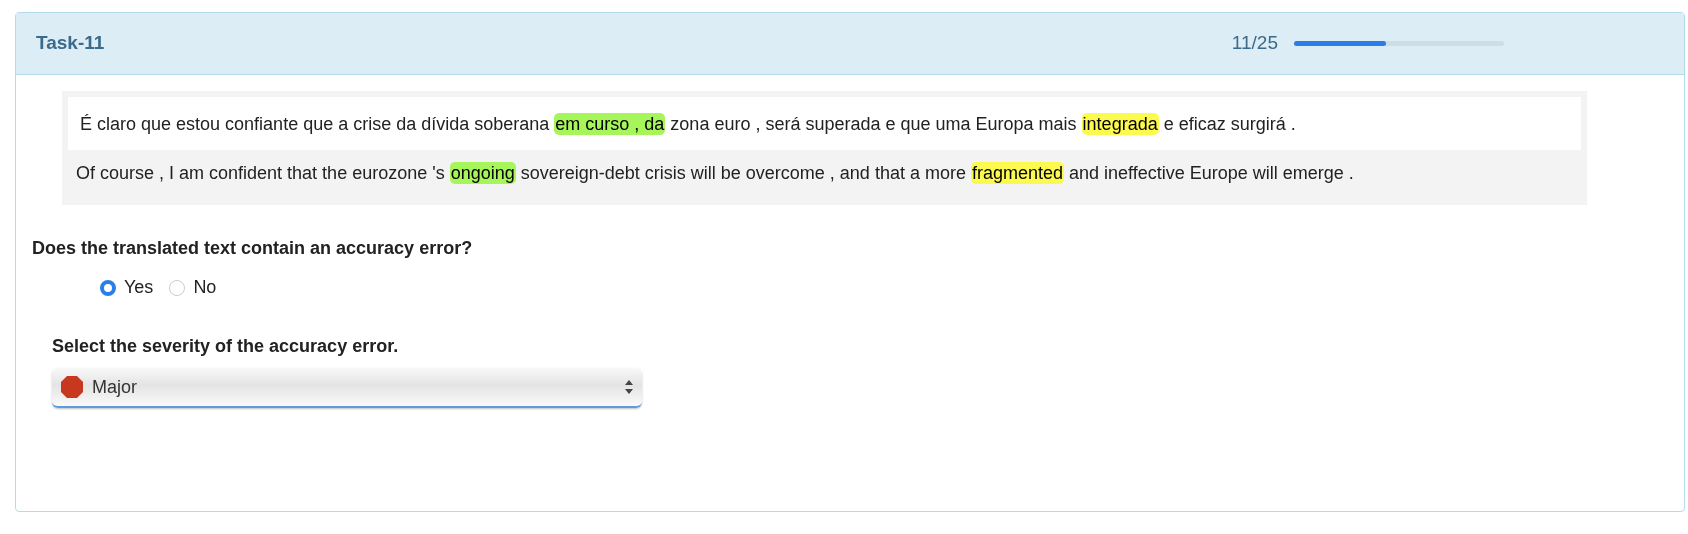 The height and width of the screenshot is (534, 1688). Describe the element at coordinates (127, 287) in the screenshot. I see `radio-option: Yes` at that location.